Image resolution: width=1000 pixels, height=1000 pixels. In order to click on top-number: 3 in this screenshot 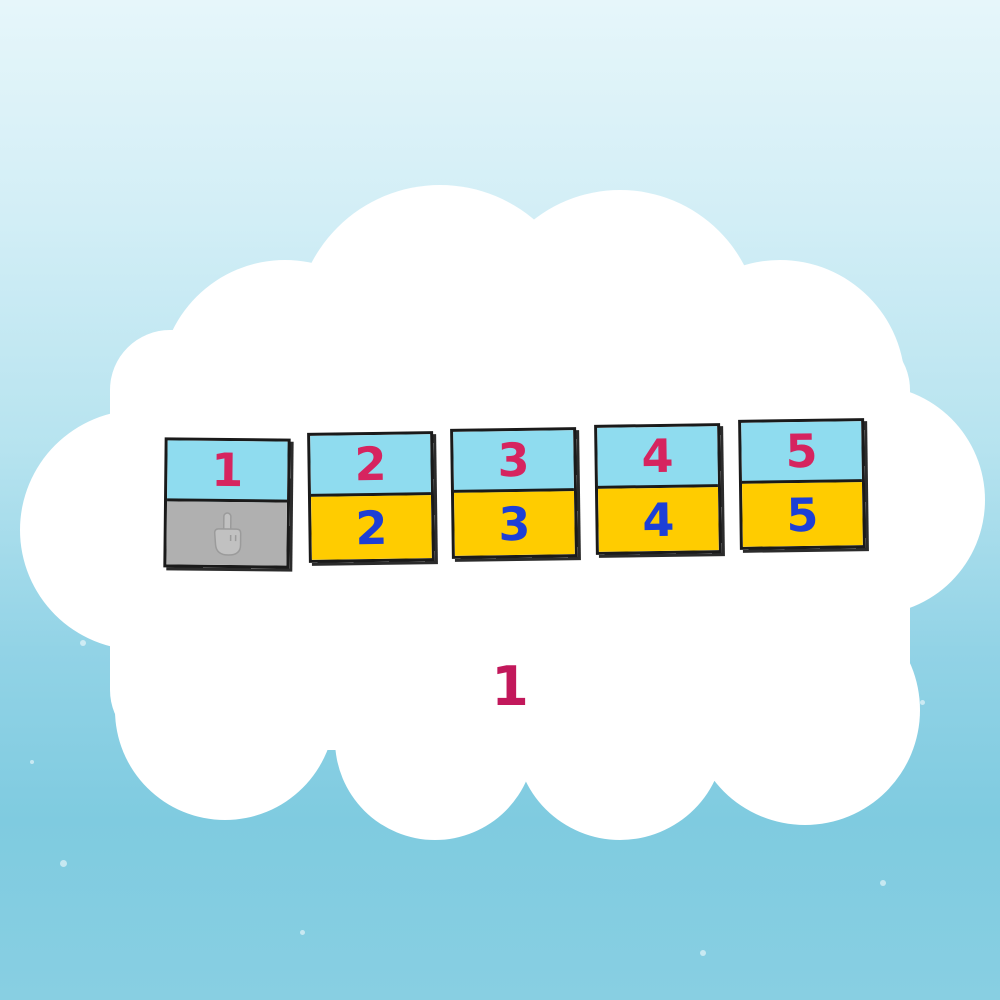, I will do `click(513, 460)`.